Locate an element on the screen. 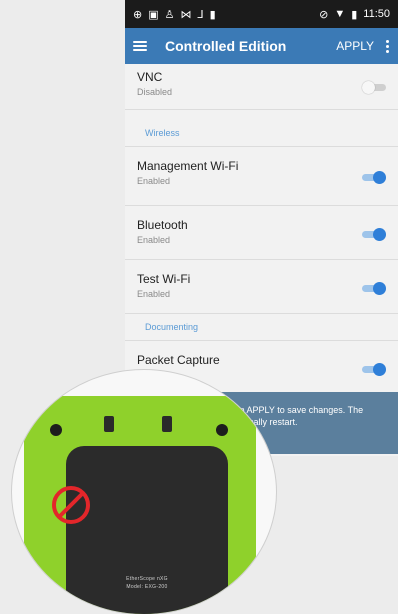 The height and width of the screenshot is (614, 398). no-sim-icon: ⊘ is located at coordinates (324, 14).